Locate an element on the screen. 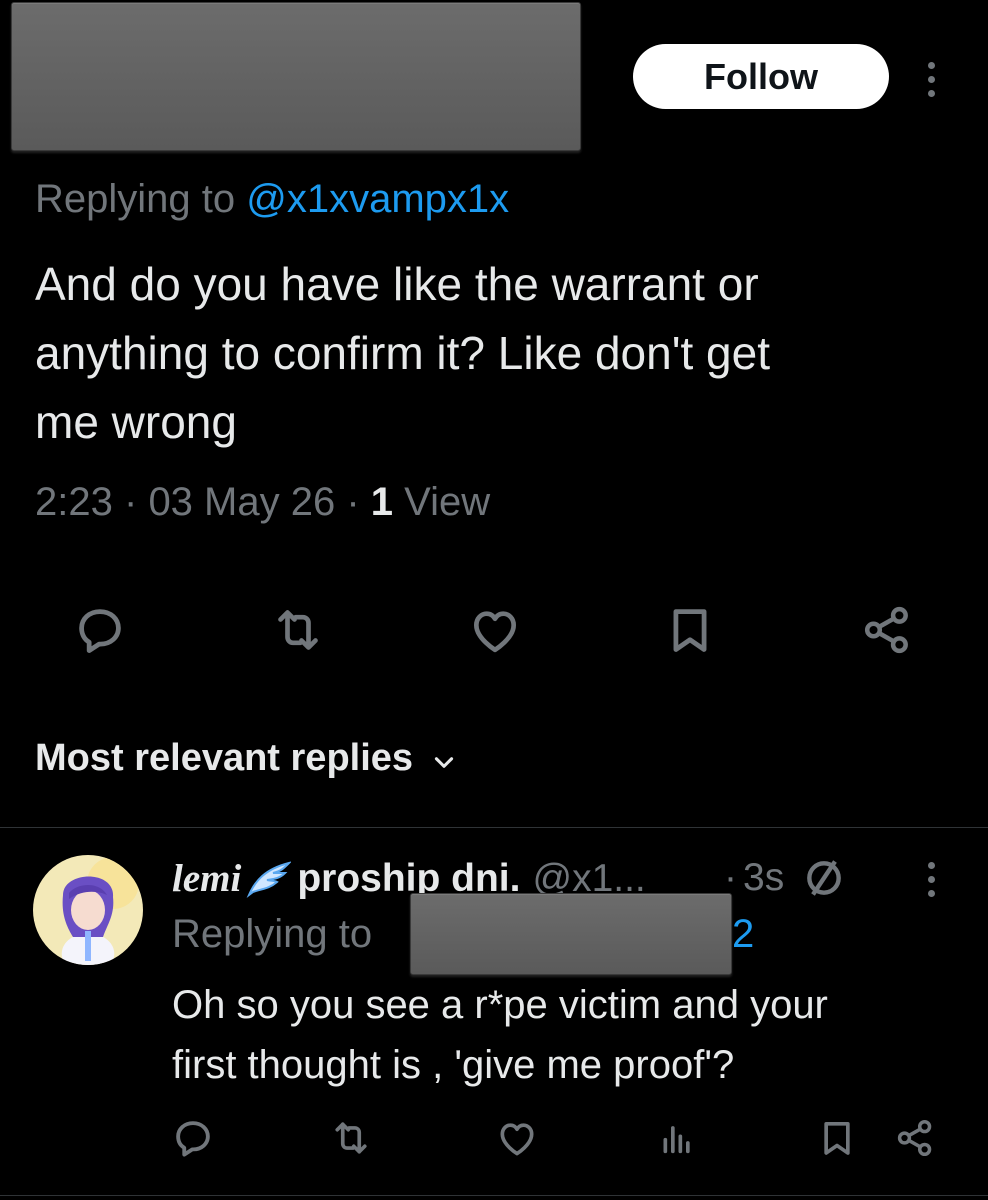  replies-sort-selector: Most relevant replies is located at coordinates (246, 758).